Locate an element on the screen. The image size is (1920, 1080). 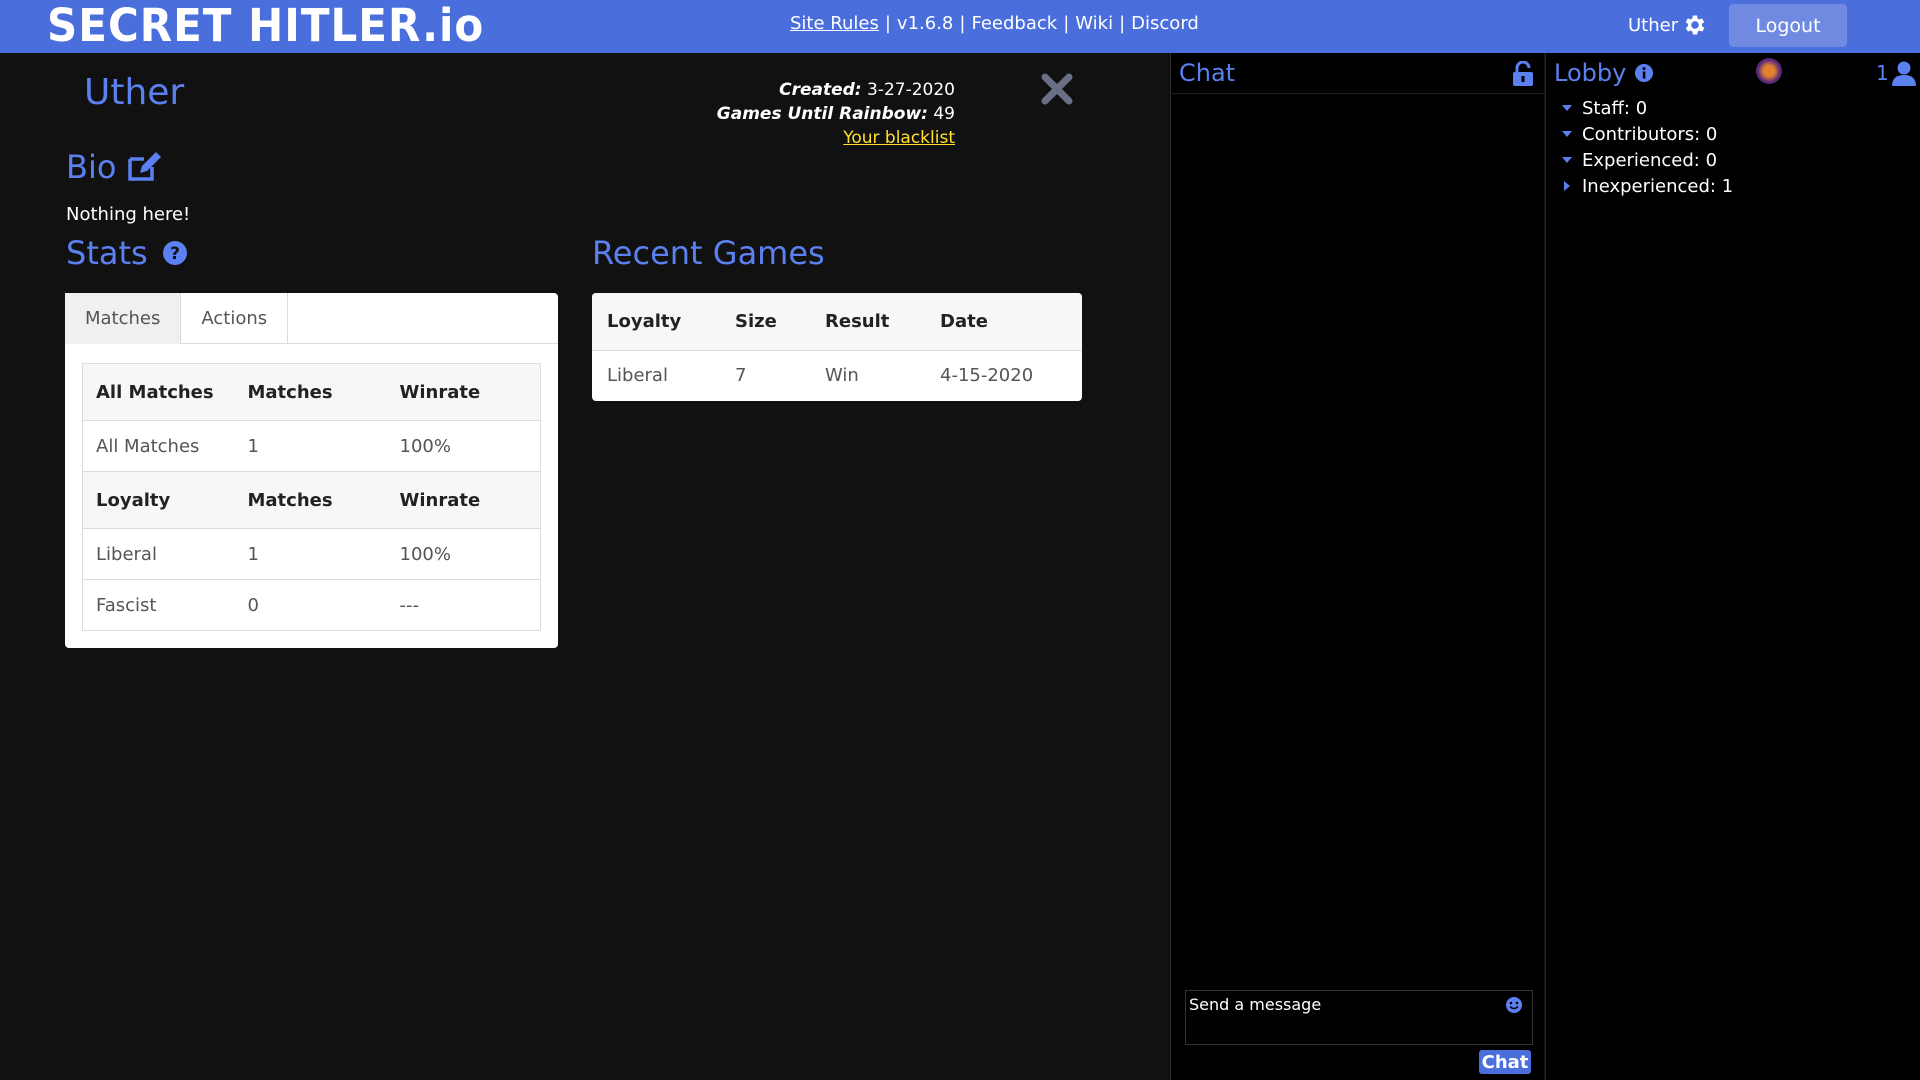
lobby-group-contributors: Contributors: 0 is located at coordinates (1647, 134).